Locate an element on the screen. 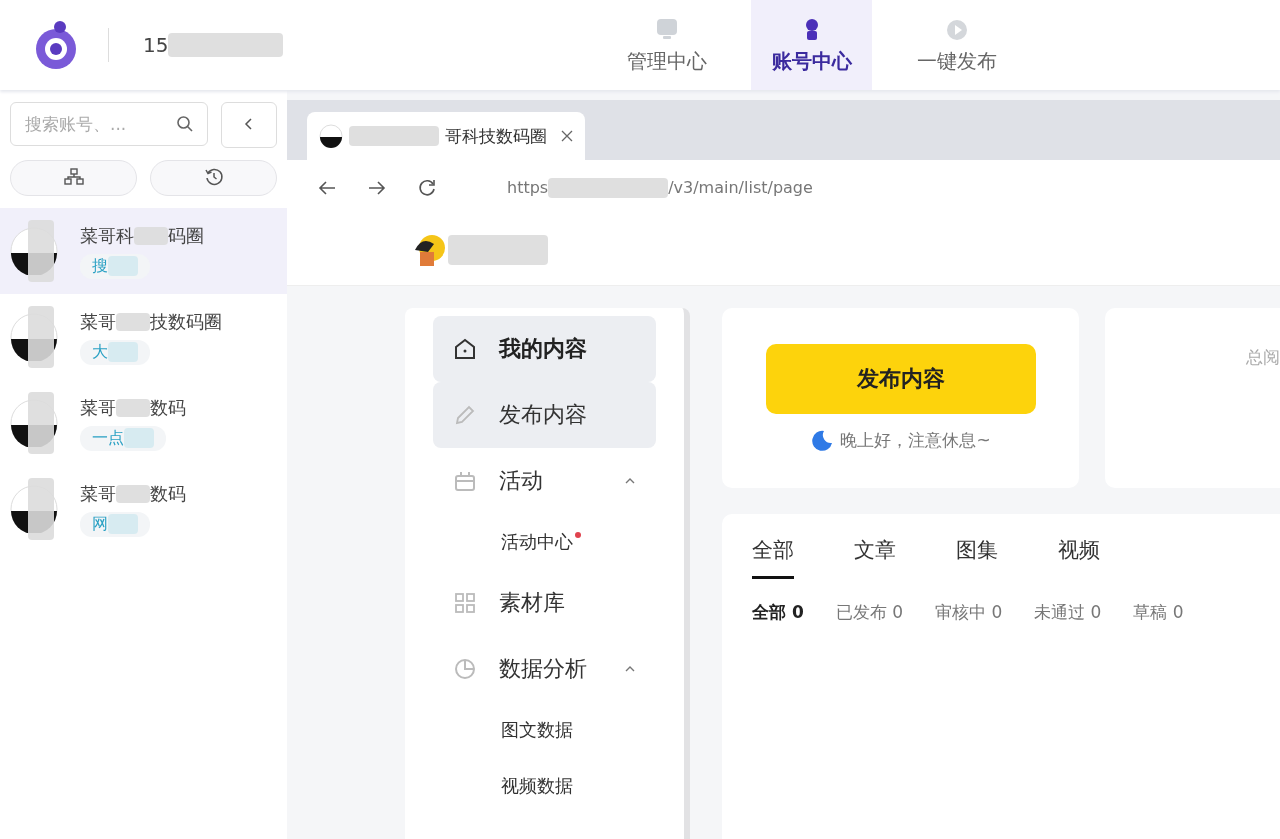  status-filter: 已发布 0 is located at coordinates (869, 612).